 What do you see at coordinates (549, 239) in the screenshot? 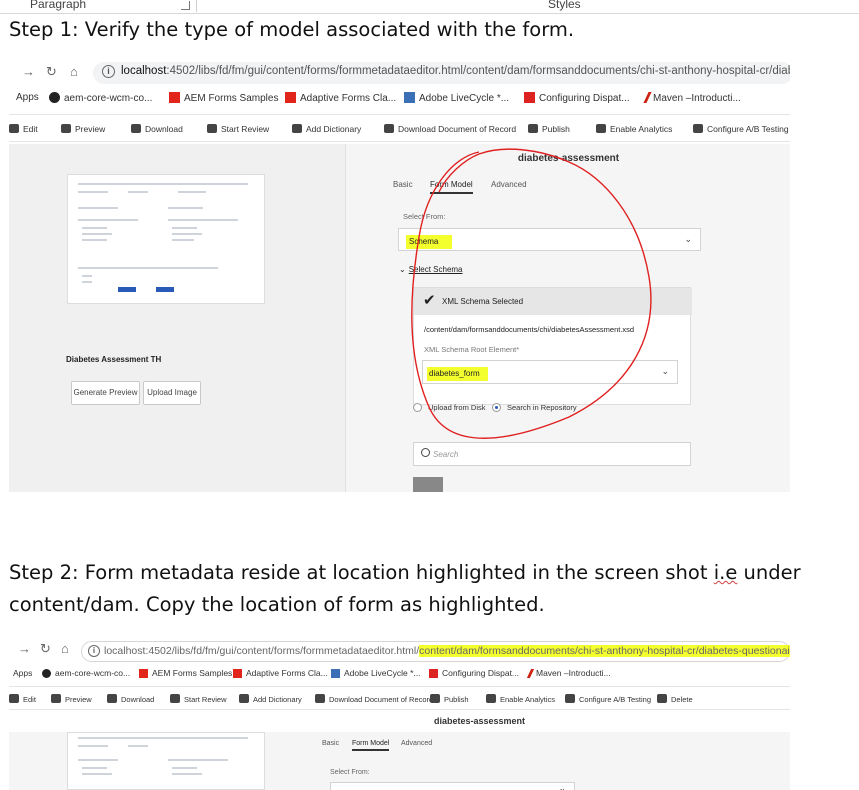
I see `select-from-dropdown: Schema ⌄` at bounding box center [549, 239].